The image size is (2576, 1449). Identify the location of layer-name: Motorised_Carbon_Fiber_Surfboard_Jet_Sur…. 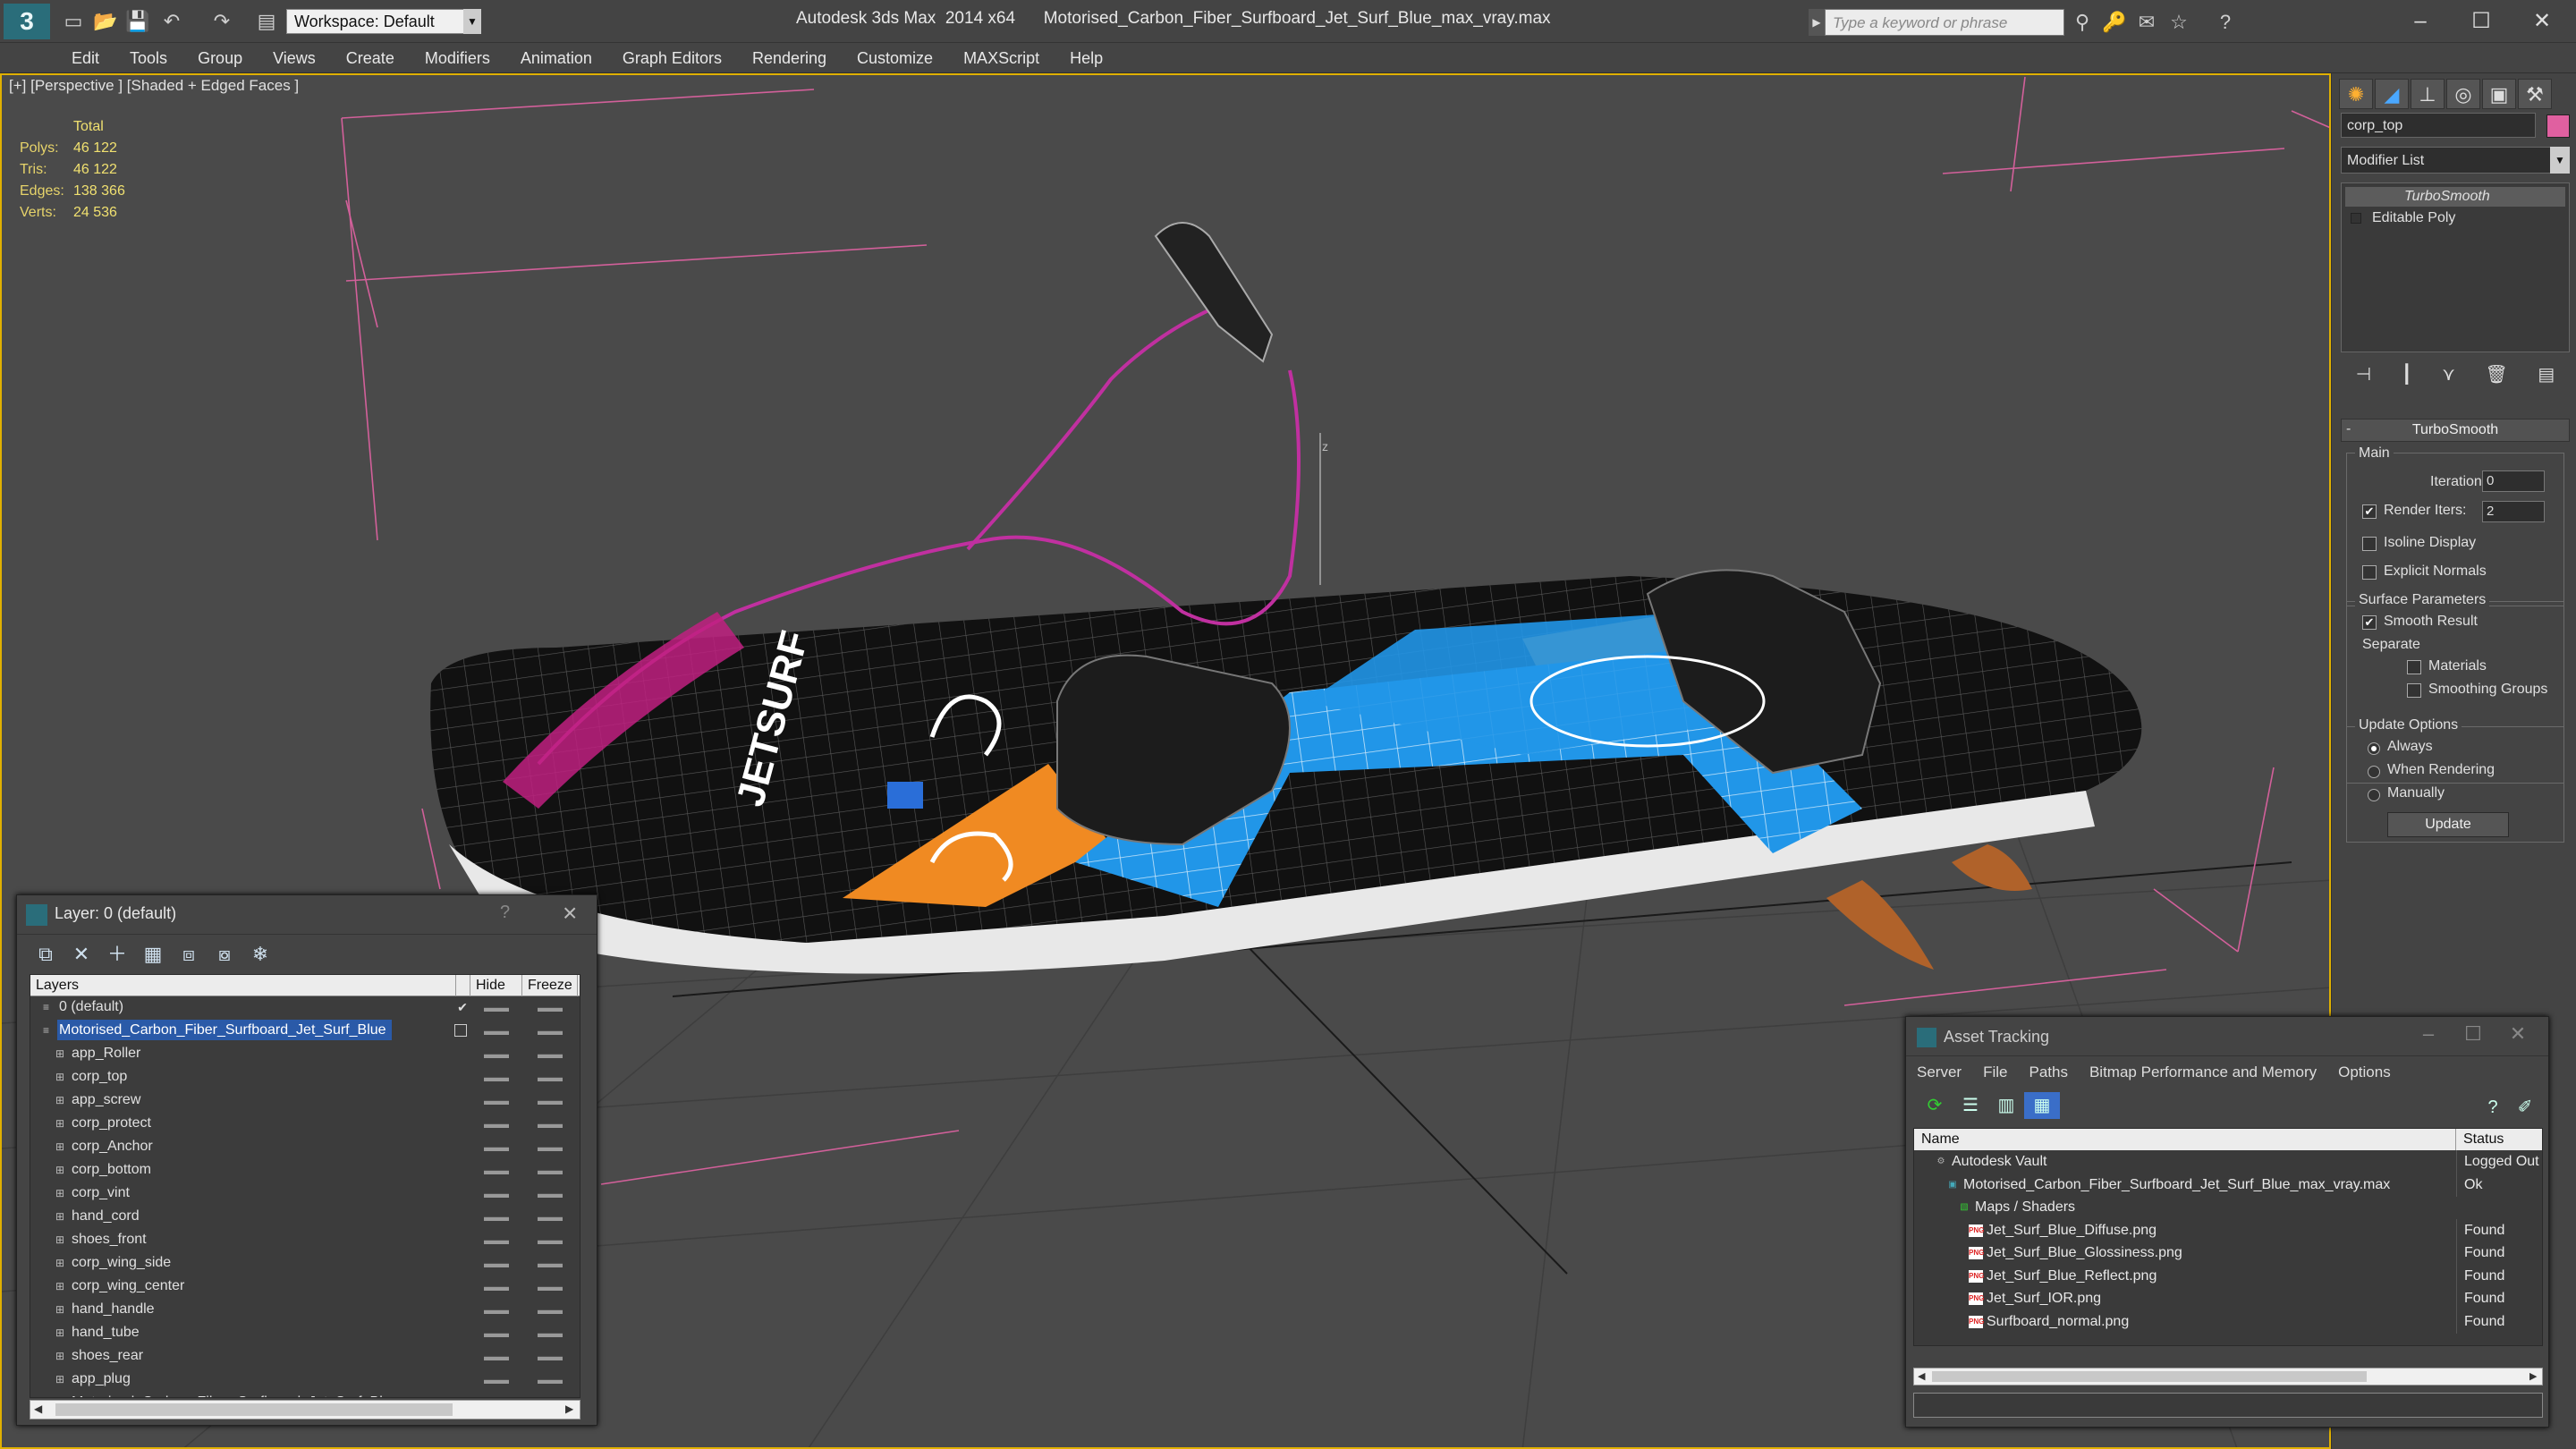
(237, 1394).